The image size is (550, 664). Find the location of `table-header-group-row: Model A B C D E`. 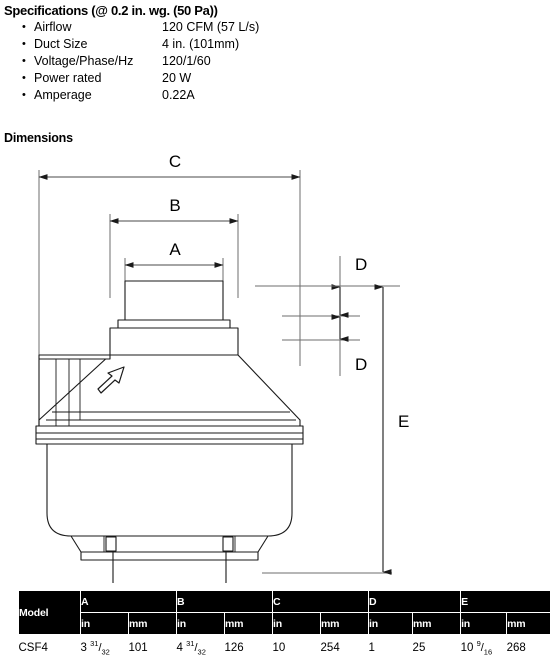

table-header-group-row: Model A B C D E is located at coordinates (284, 612).